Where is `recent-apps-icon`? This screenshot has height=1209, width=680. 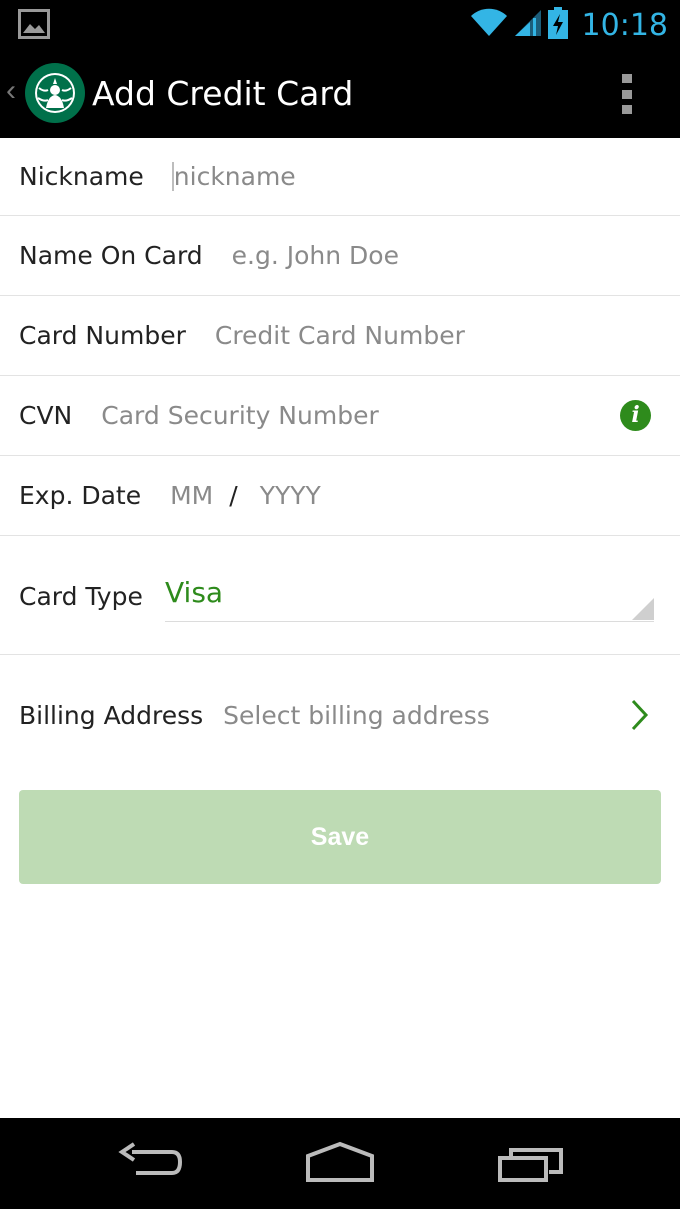
recent-apps-icon is located at coordinates (531, 1164).